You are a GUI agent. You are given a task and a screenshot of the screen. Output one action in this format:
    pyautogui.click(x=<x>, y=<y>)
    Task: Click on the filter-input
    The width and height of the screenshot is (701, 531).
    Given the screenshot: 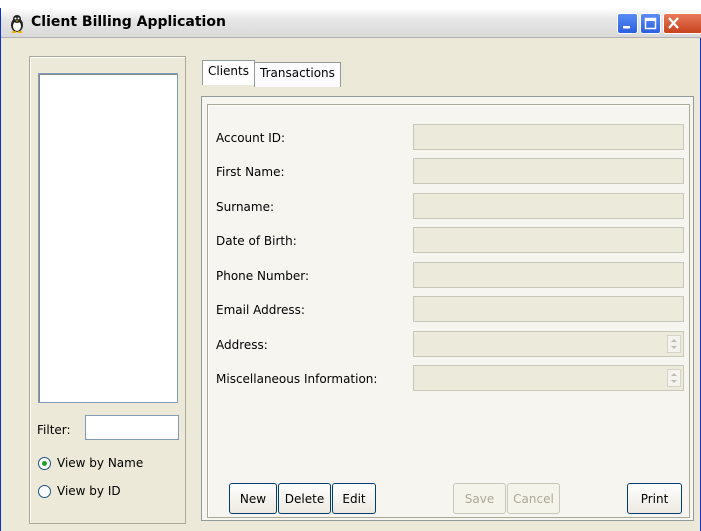 What is the action you would take?
    pyautogui.click(x=132, y=427)
    